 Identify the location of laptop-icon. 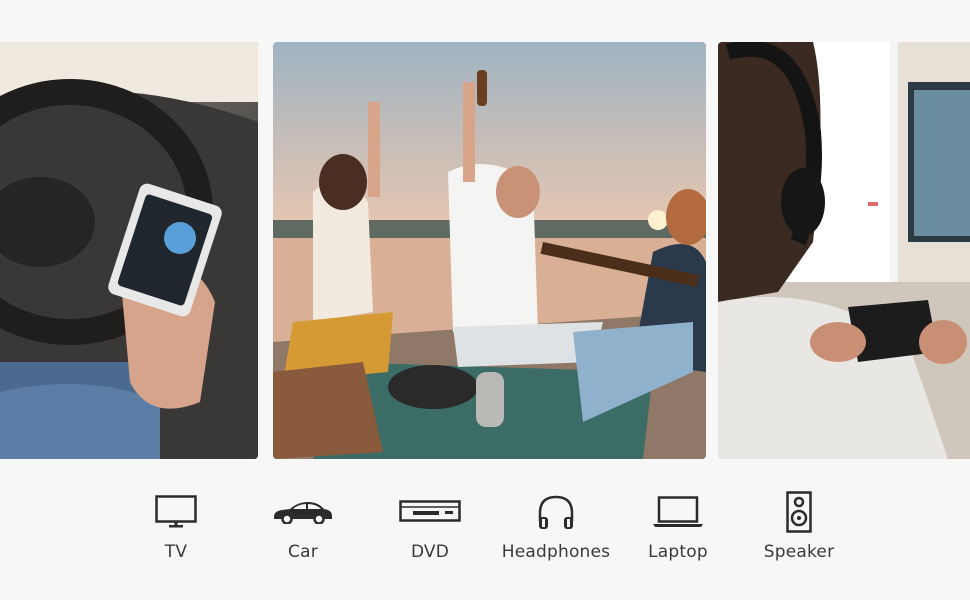
(678, 512).